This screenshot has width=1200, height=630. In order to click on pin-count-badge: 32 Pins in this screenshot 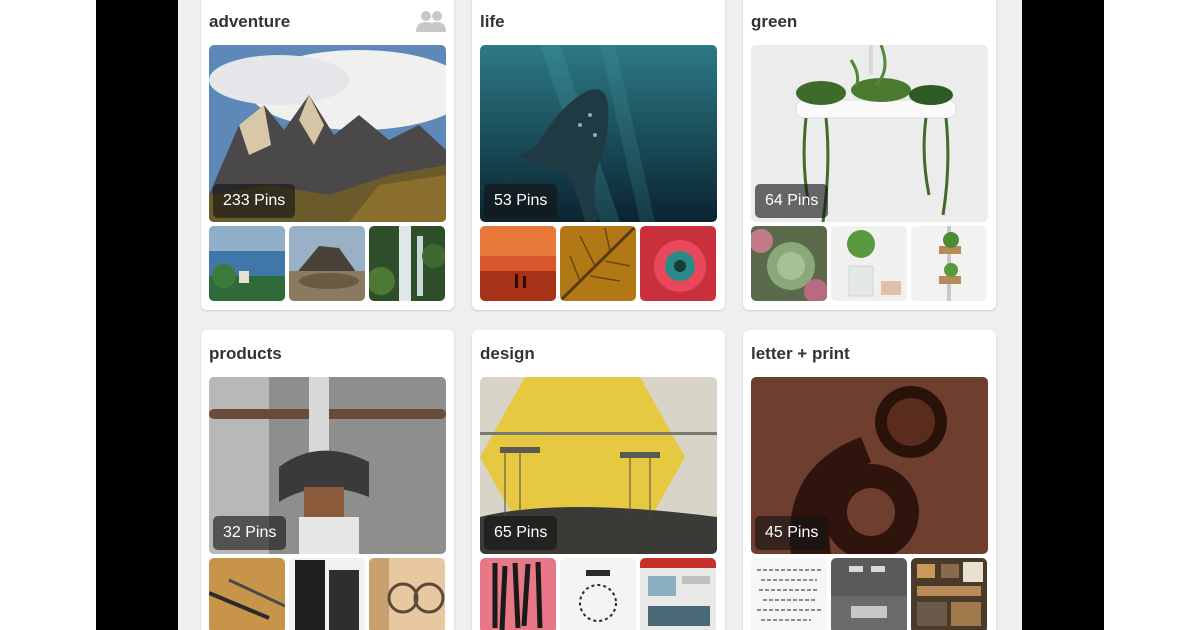, I will do `click(250, 533)`.